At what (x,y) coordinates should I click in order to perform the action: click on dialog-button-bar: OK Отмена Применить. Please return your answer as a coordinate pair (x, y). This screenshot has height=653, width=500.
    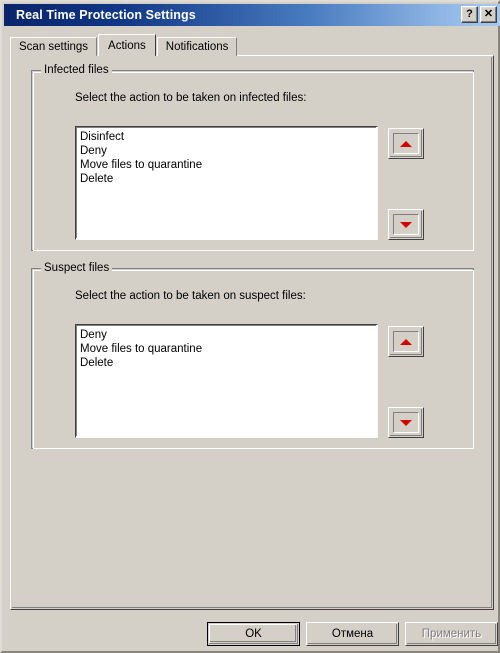
    Looking at the image, I should click on (251, 635).